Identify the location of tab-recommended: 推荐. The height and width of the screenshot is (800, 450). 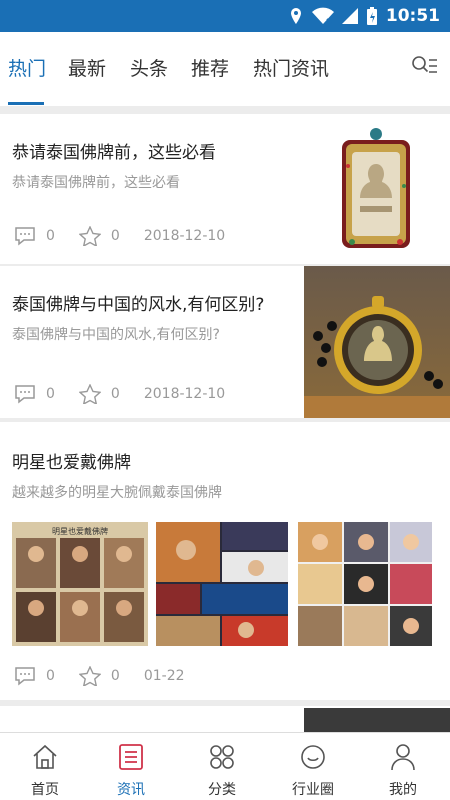
(210, 67).